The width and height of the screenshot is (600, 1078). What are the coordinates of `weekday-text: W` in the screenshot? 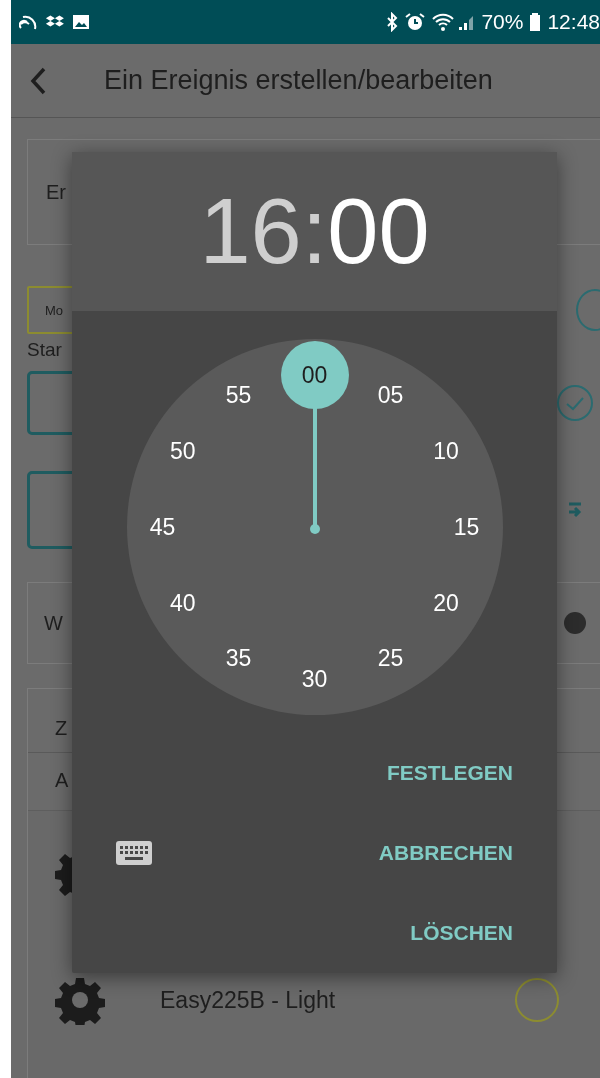 It's located at (53, 623).